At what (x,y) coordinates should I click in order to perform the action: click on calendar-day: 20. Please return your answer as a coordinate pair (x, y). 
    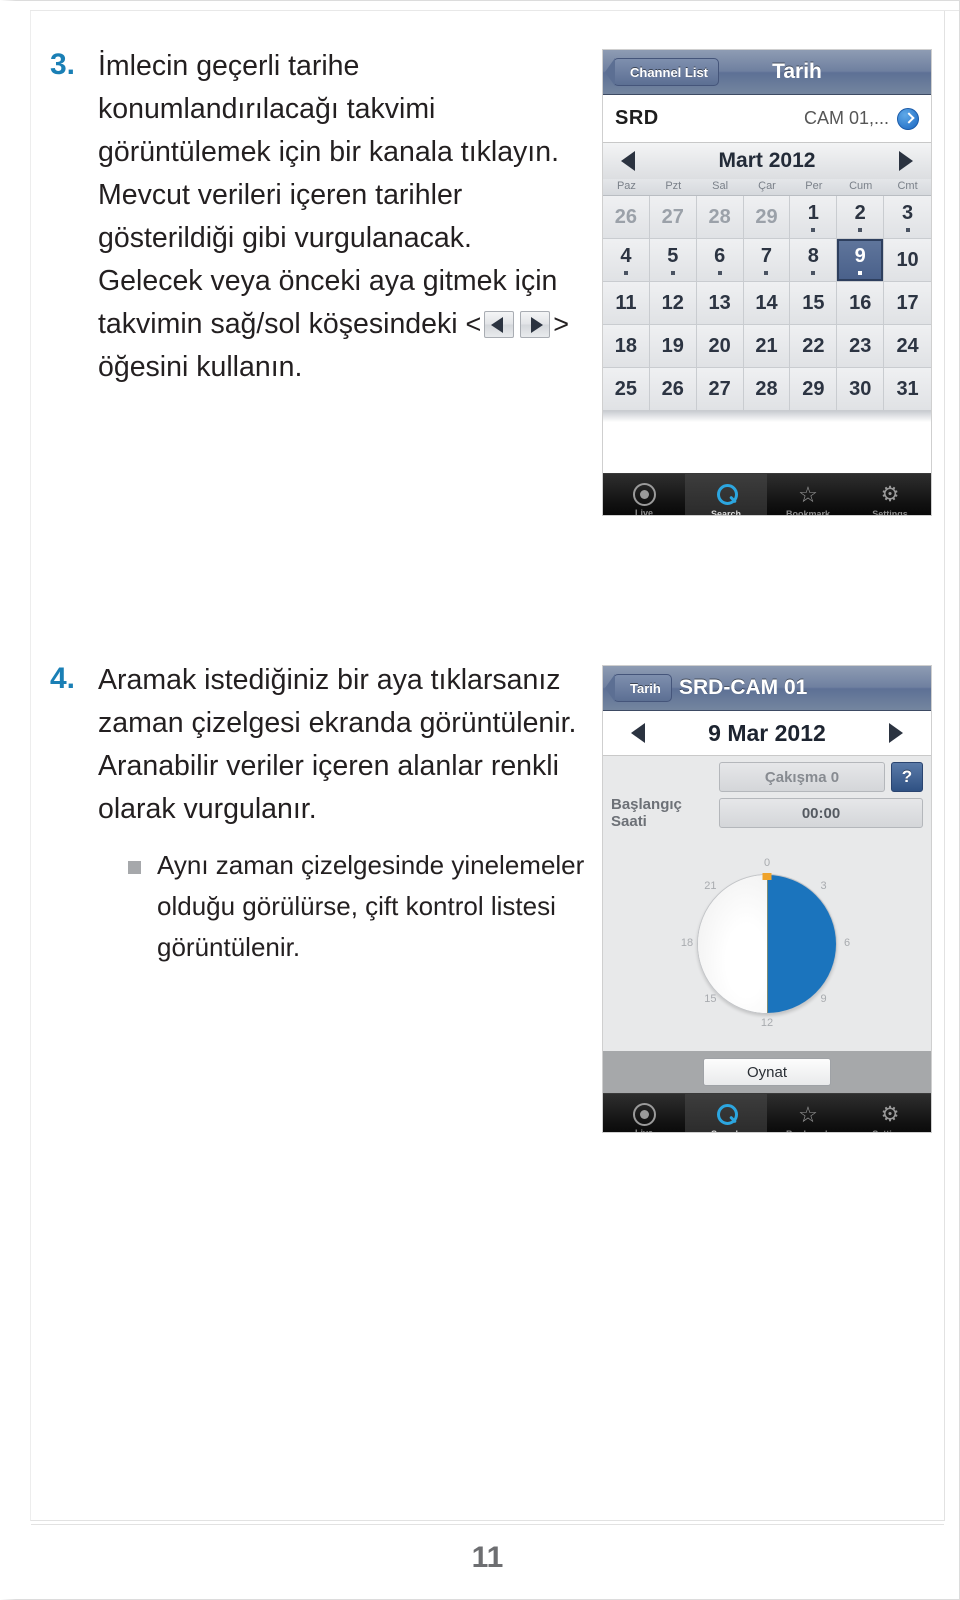
    Looking at the image, I should click on (720, 346).